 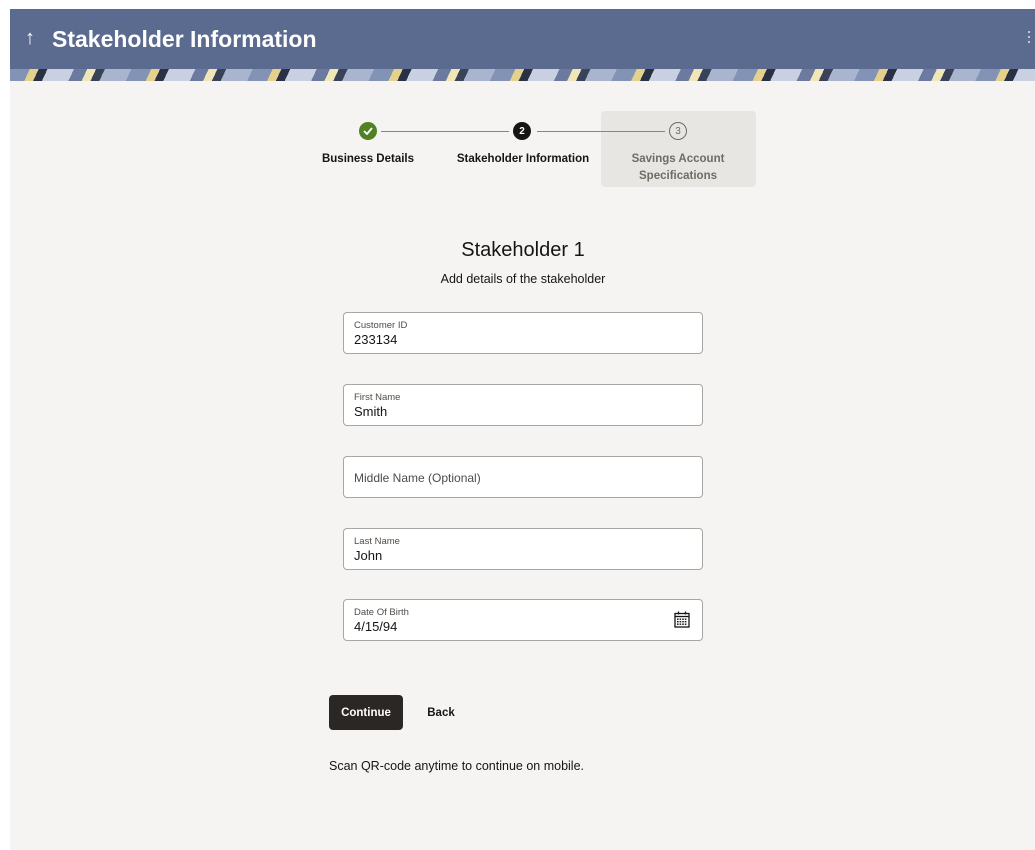 I want to click on section-title: Stakeholder 1, so click(x=523, y=250).